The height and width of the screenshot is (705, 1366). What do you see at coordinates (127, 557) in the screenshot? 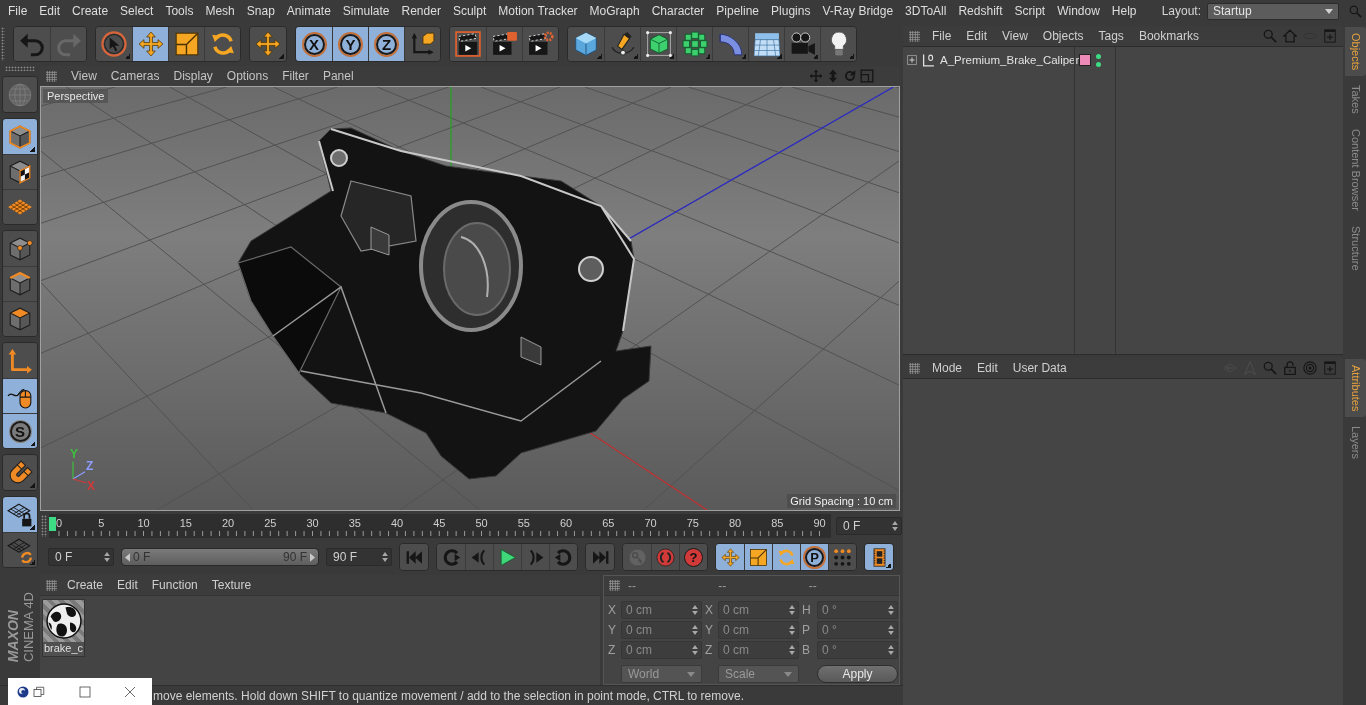
I see `left-caret-icon` at bounding box center [127, 557].